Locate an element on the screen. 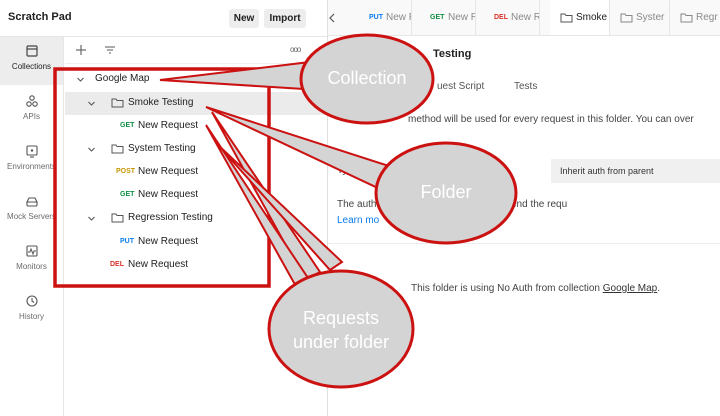 The width and height of the screenshot is (720, 416). tab-request: DEL New R is located at coordinates (508, 17).